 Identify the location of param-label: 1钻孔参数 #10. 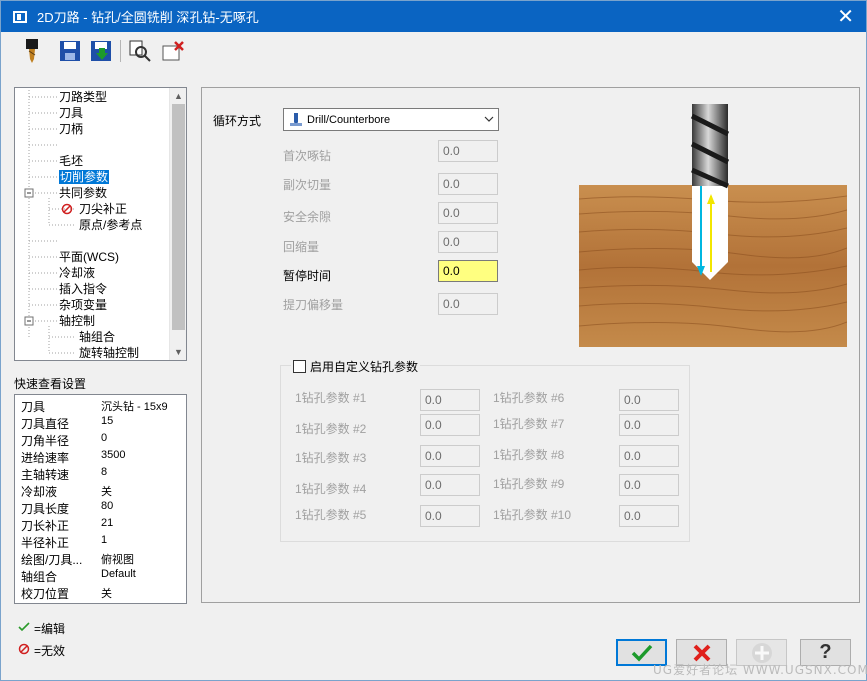
(532, 515).